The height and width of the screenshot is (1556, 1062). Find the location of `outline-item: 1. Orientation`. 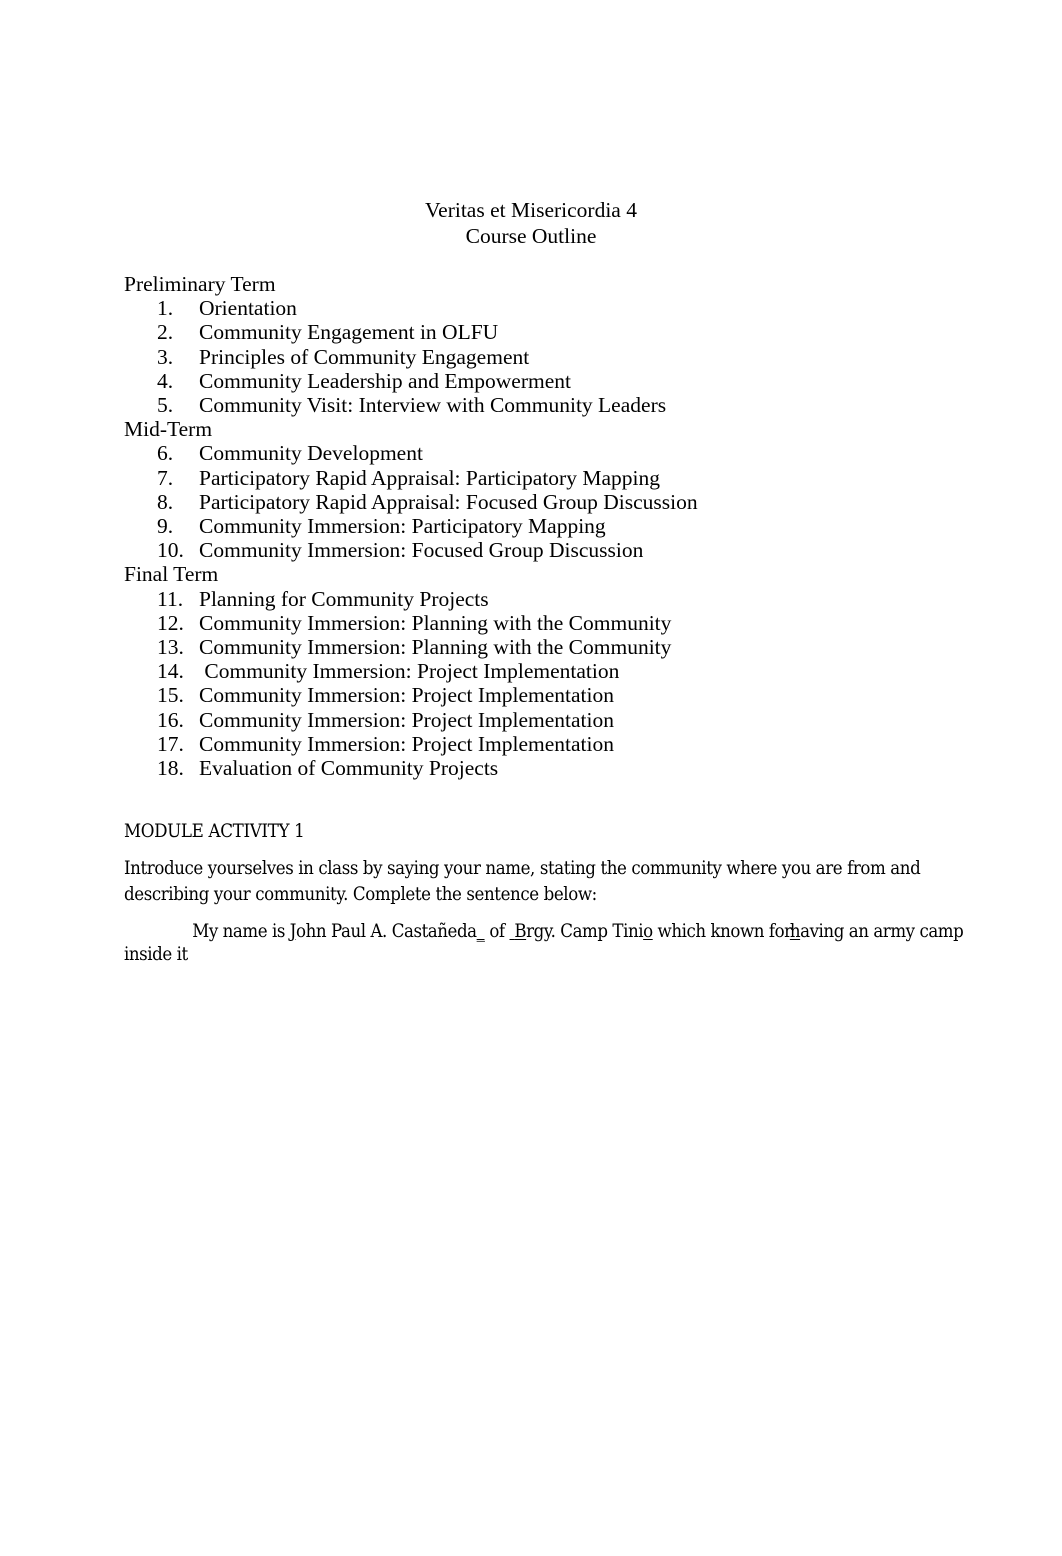

outline-item: 1. Orientation is located at coordinates (564, 308).